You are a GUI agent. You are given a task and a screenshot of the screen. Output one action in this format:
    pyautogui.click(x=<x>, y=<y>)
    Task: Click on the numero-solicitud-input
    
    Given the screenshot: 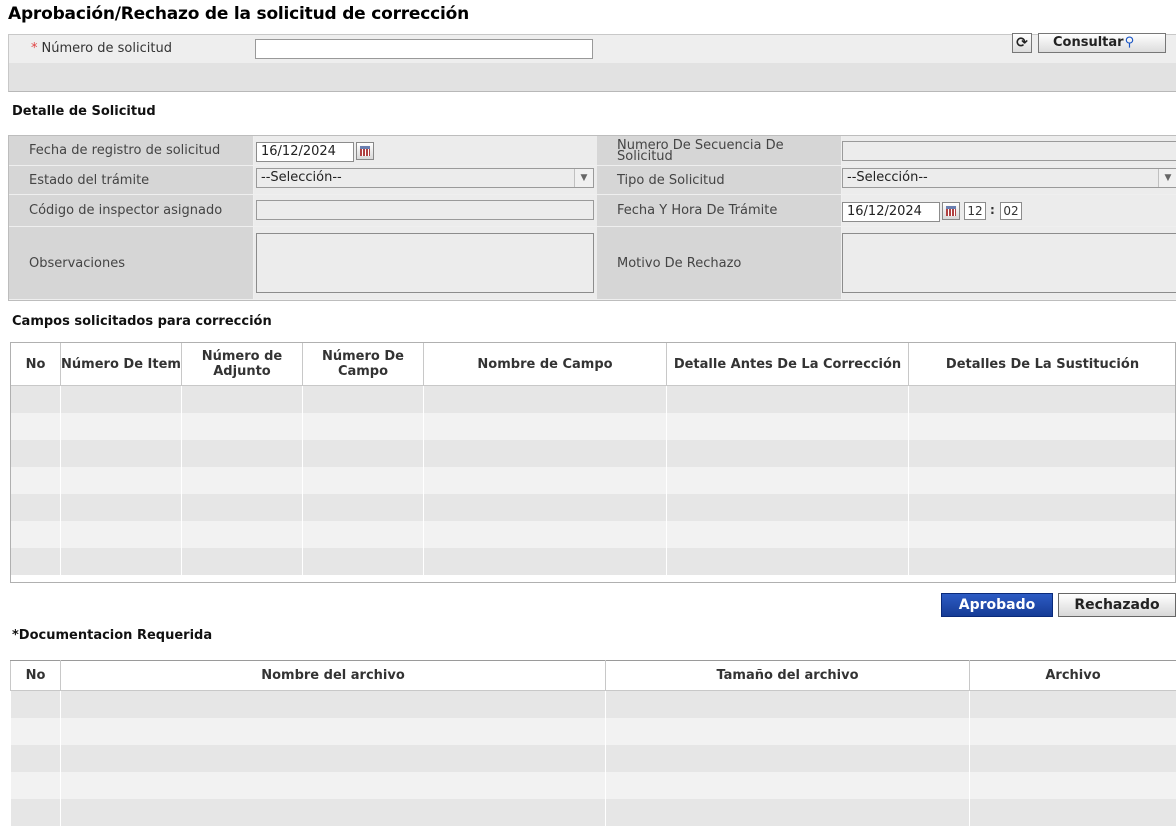 What is the action you would take?
    pyautogui.click(x=424, y=49)
    